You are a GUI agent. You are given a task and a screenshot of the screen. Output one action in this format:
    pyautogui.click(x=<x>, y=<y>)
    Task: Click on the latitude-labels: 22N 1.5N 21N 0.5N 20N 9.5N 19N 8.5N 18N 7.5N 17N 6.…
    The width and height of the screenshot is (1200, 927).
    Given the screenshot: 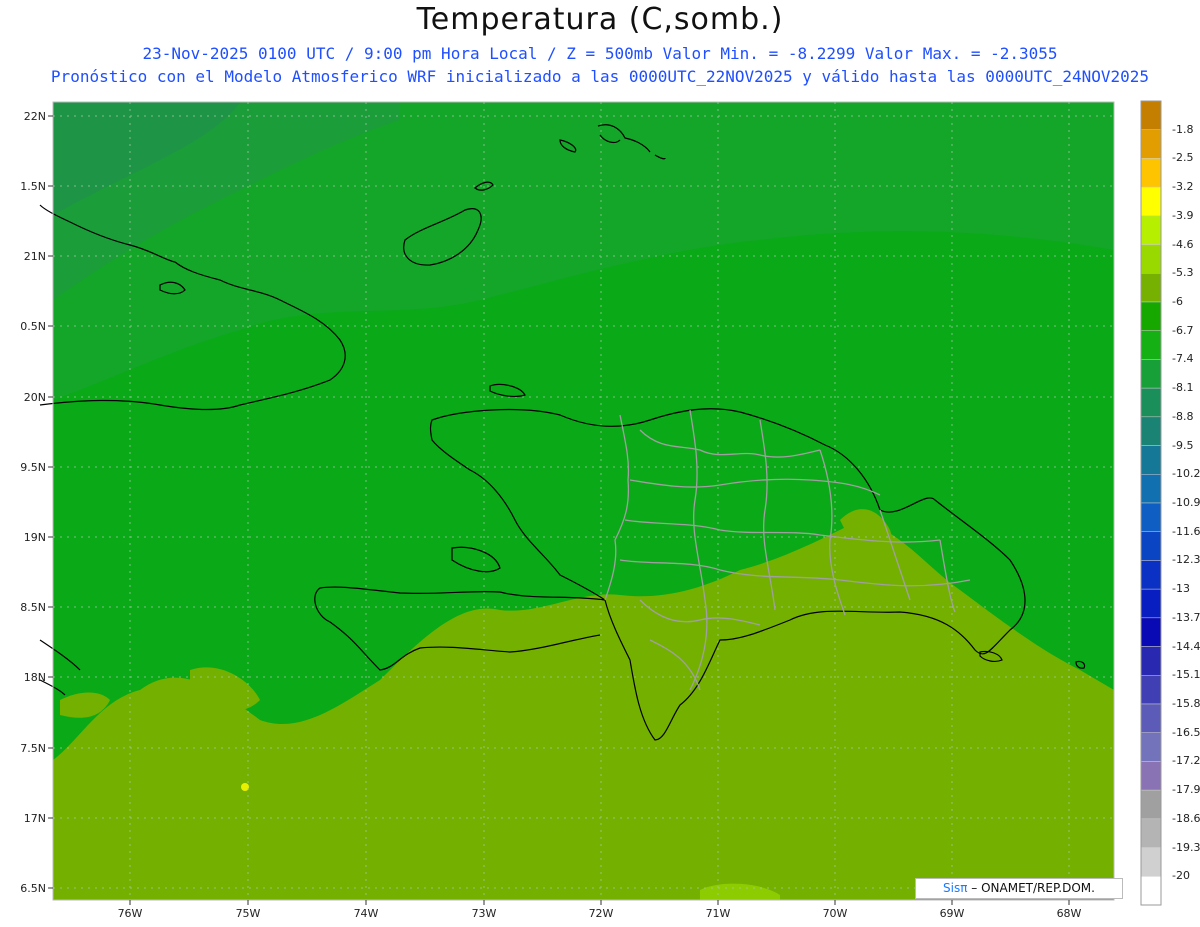 What is the action you would take?
    pyautogui.click(x=36, y=502)
    